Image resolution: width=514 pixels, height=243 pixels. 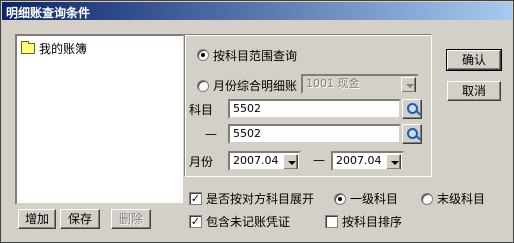 What do you see at coordinates (203, 55) in the screenshot?
I see `radio-by-subject-range` at bounding box center [203, 55].